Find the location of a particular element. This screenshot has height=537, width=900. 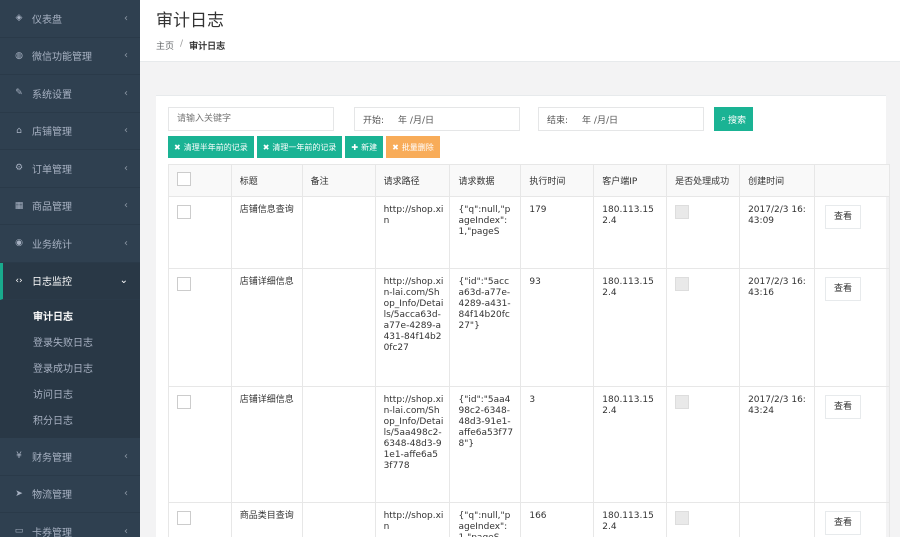

submenu-item-login-success-log: 登录成功日志 is located at coordinates (70, 367).